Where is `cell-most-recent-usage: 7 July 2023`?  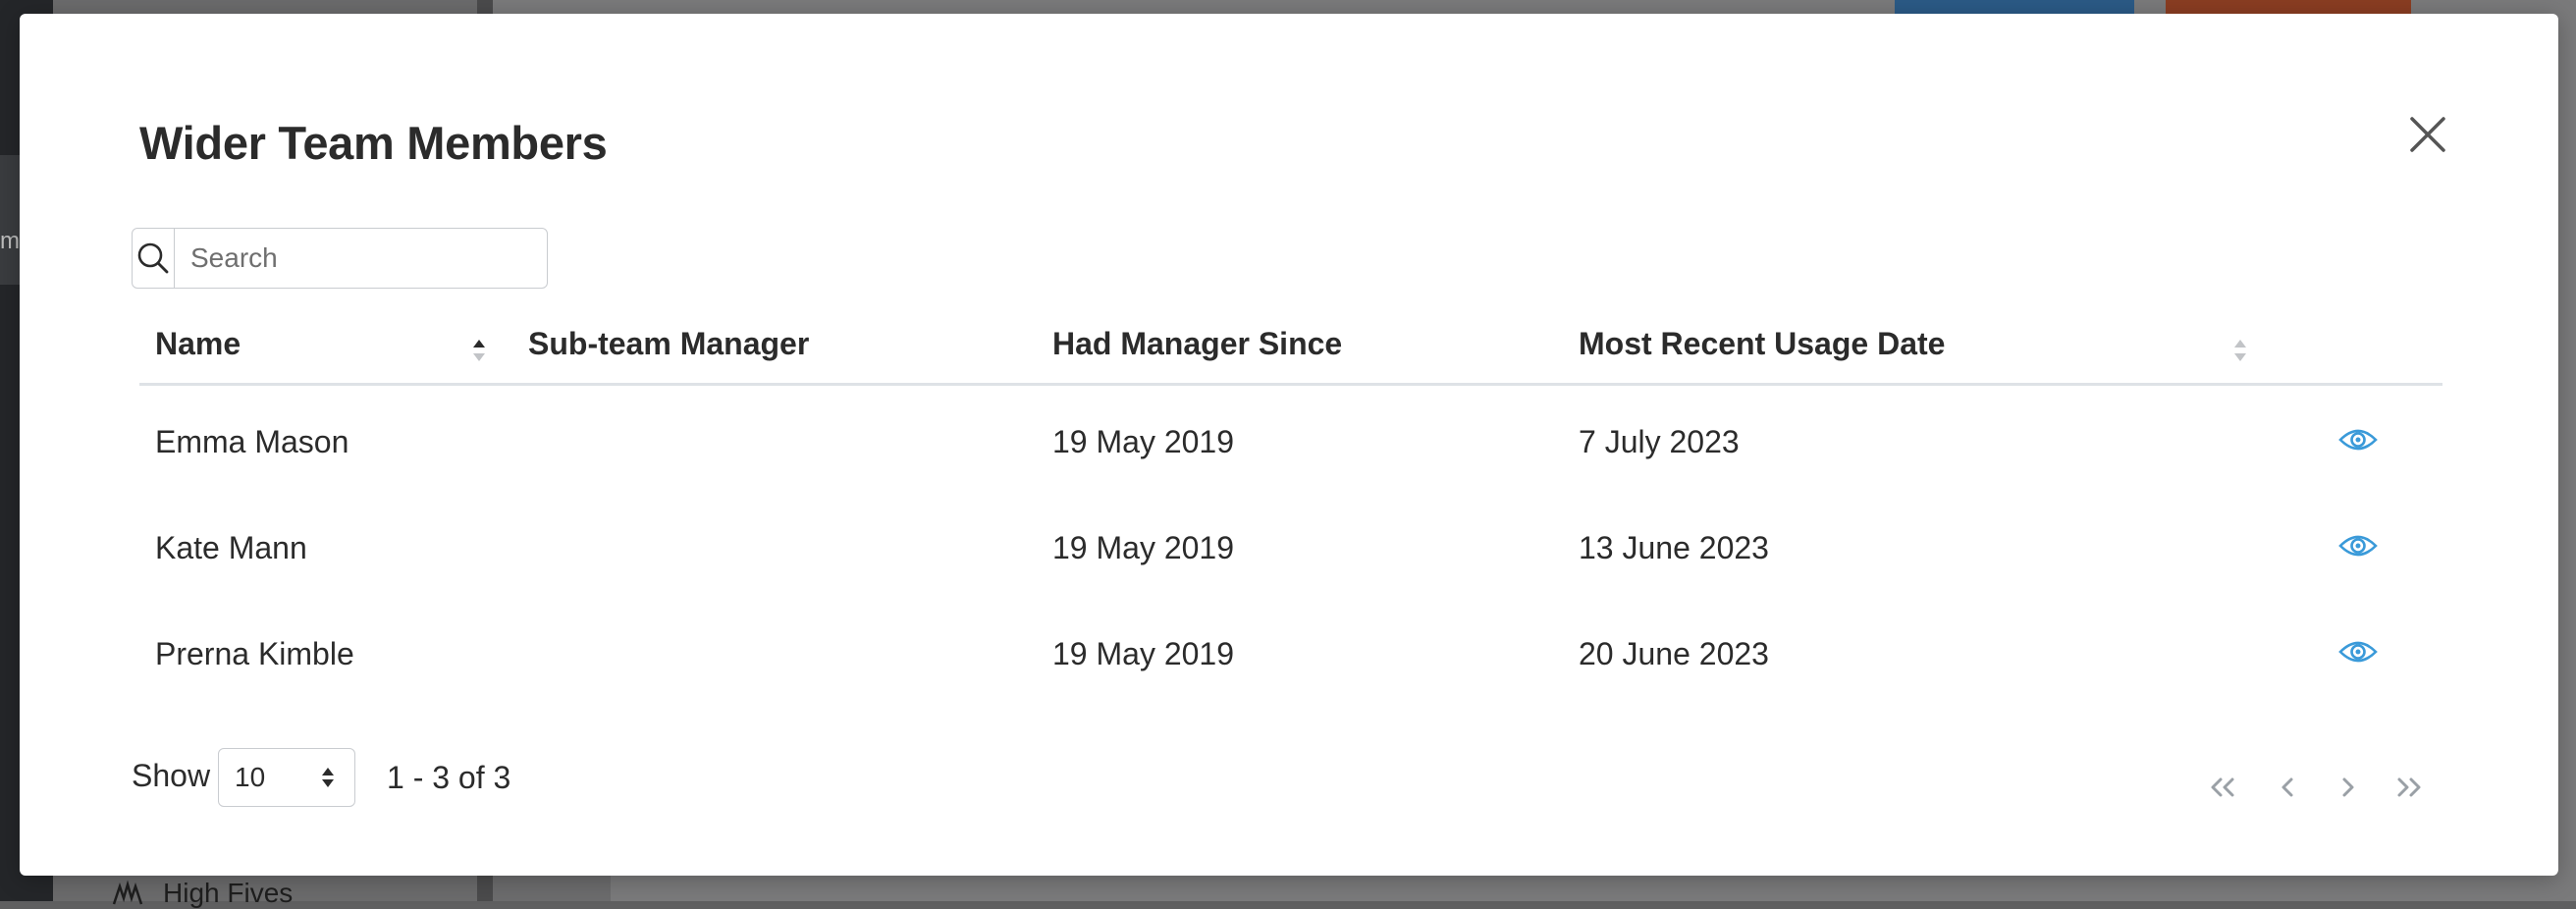
cell-most-recent-usage: 7 July 2023 is located at coordinates (1659, 441).